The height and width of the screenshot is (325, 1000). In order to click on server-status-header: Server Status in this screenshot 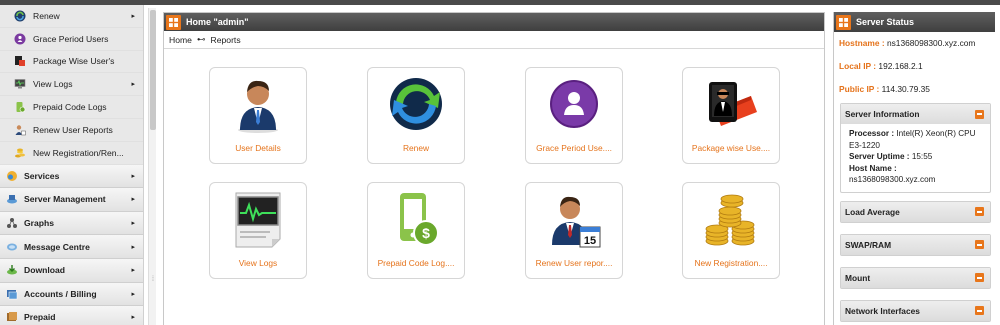, I will do `click(914, 22)`.